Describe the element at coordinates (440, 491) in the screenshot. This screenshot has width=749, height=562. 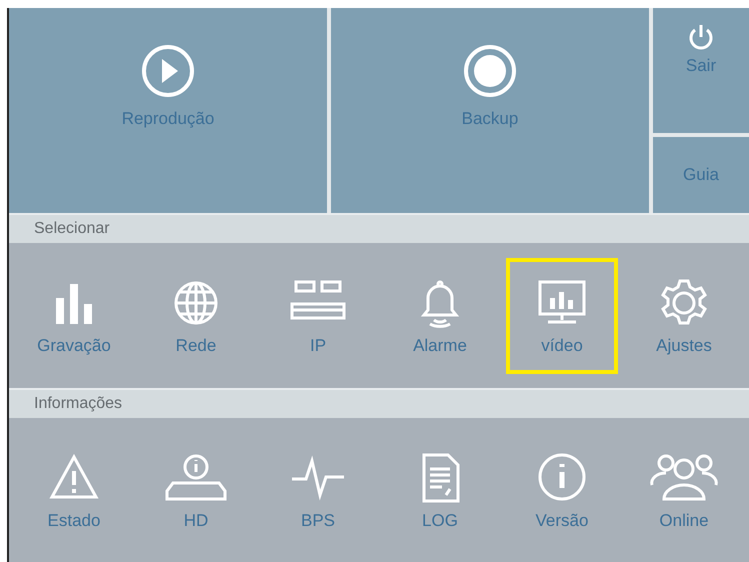
I see `menu-item: LOG` at that location.